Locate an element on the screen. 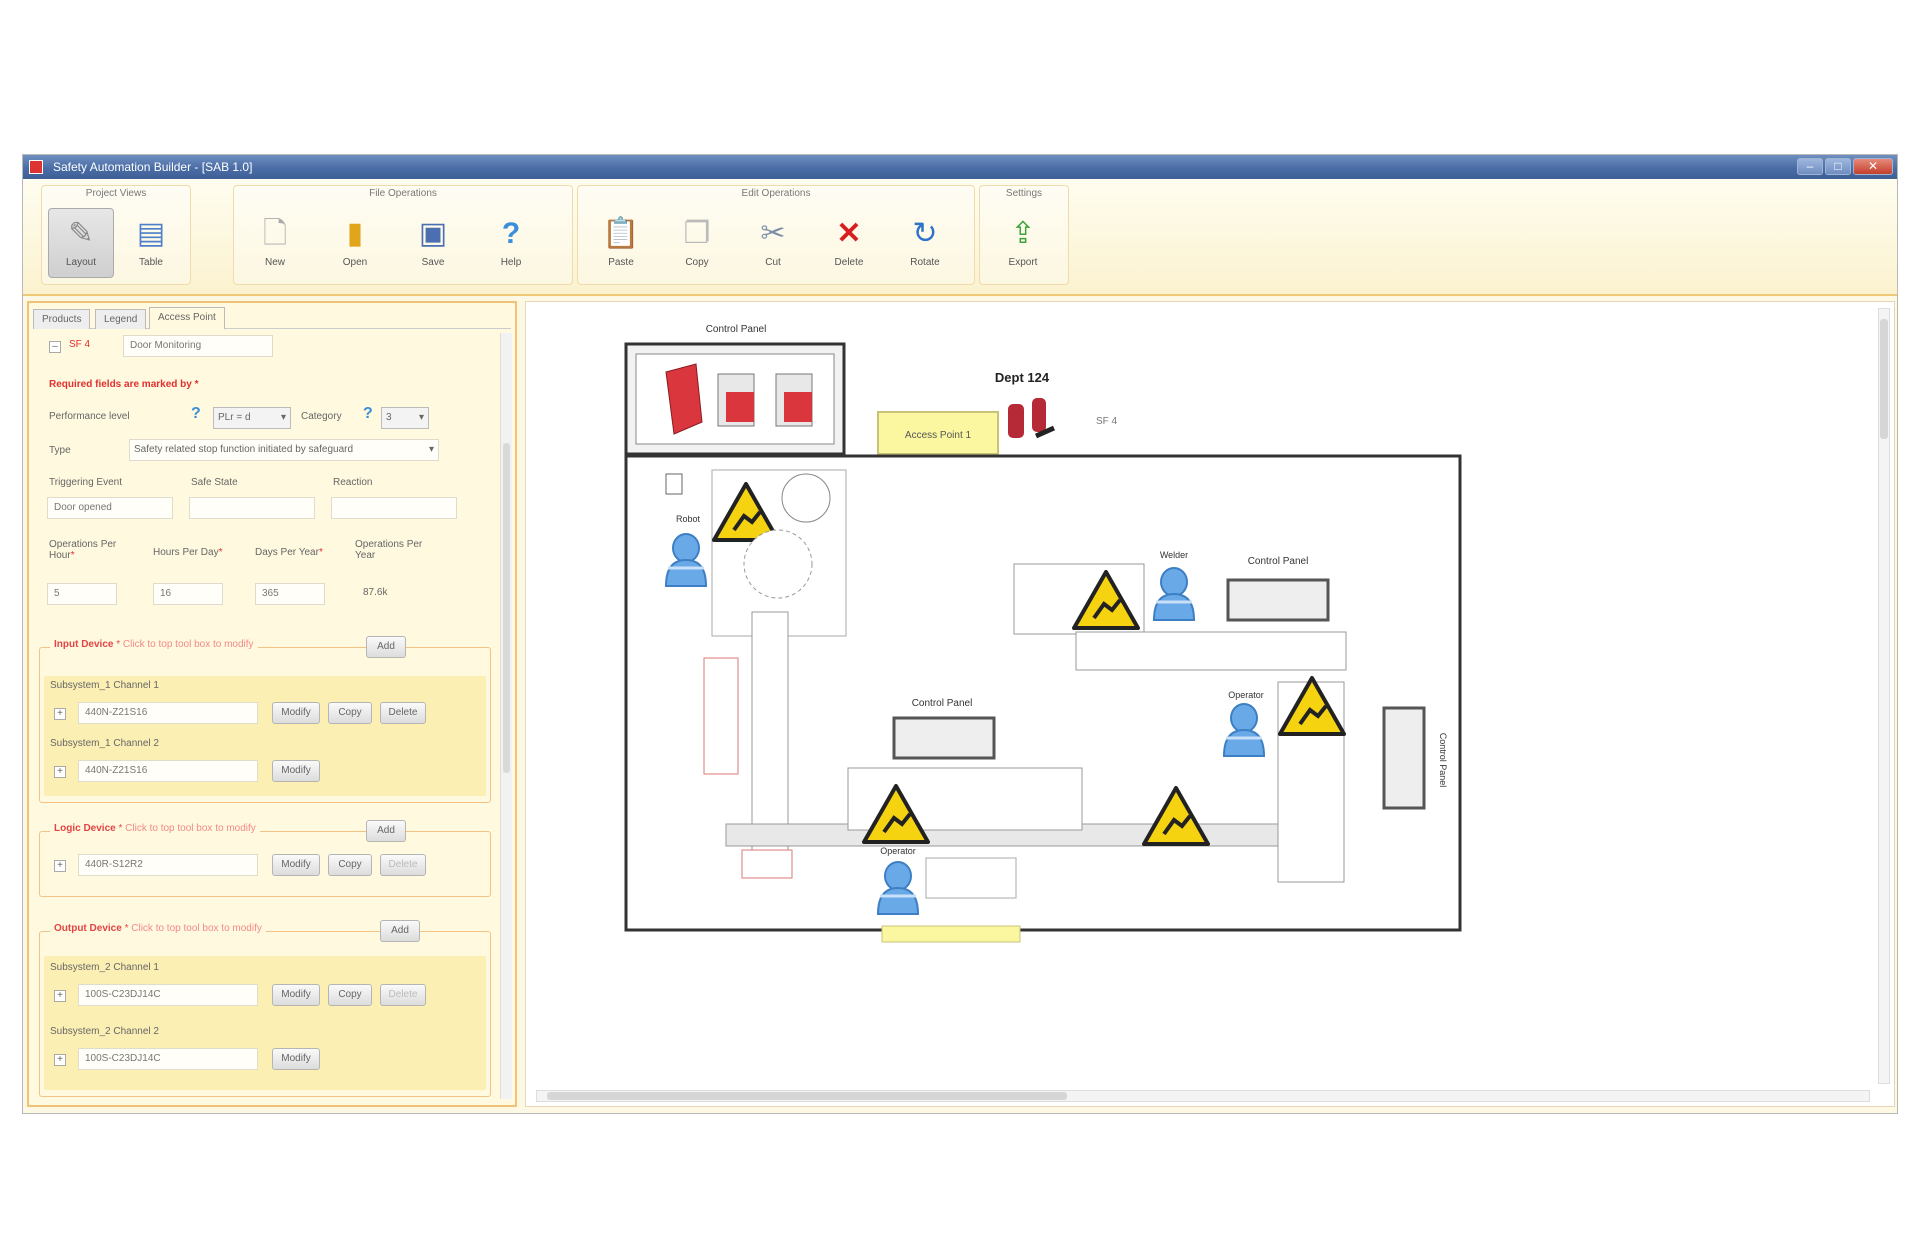 The image size is (1920, 1253). group-title: File Operations is located at coordinates (403, 193).